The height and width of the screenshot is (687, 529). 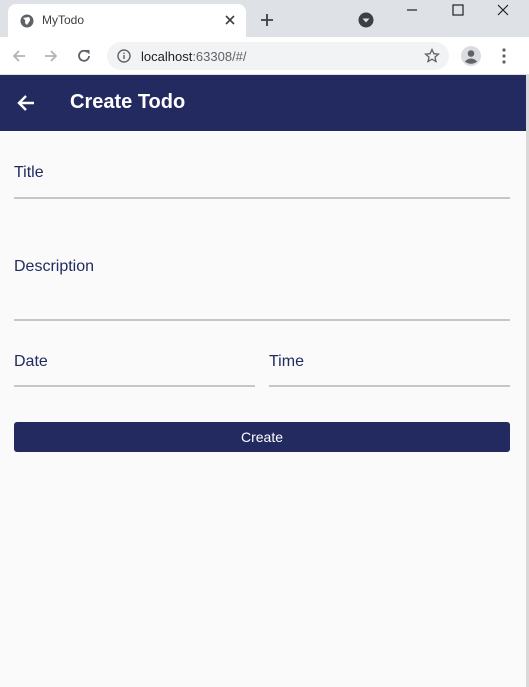 I want to click on arrow-left-icon, so click(x=26, y=103).